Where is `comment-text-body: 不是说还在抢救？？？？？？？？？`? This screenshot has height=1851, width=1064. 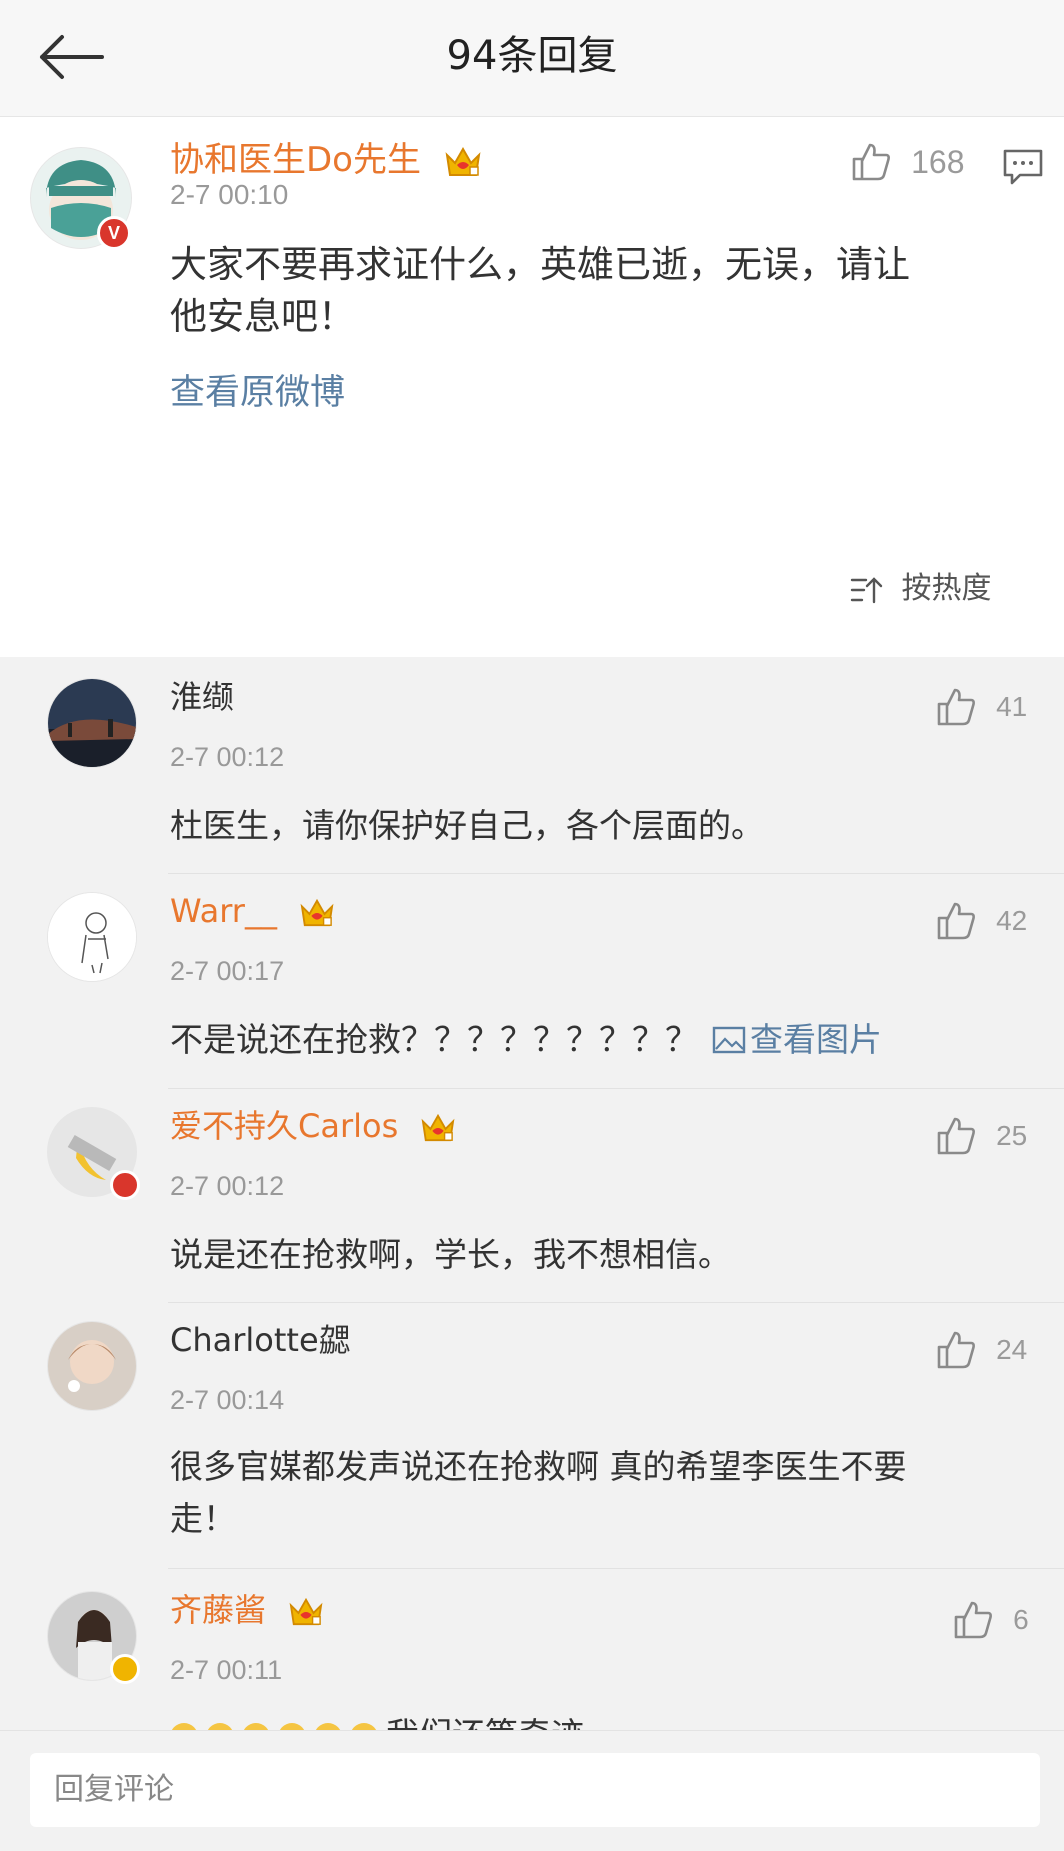
comment-text-body: 不是说还在抢救？？？？？？？？？ is located at coordinates (434, 1039).